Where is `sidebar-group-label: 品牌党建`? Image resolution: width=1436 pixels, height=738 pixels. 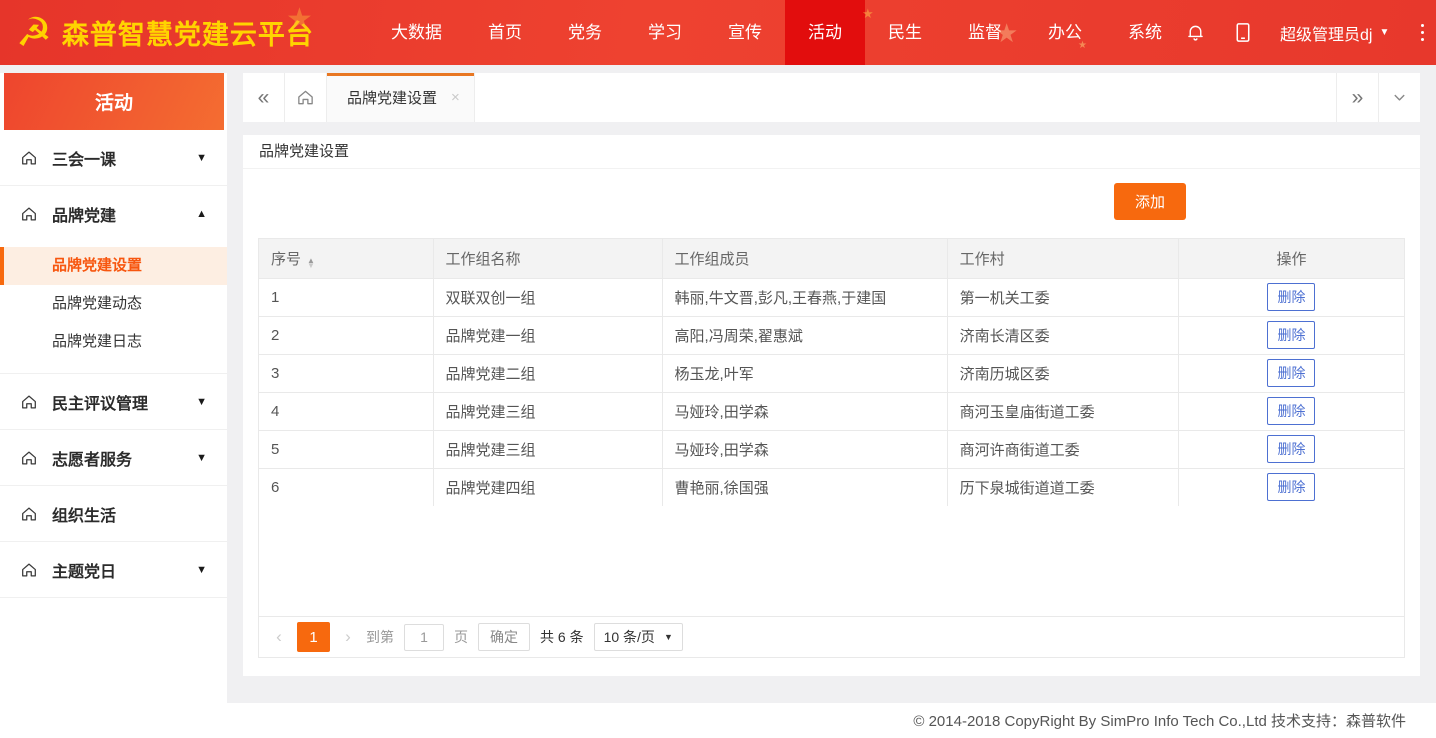 sidebar-group-label: 品牌党建 is located at coordinates (84, 216).